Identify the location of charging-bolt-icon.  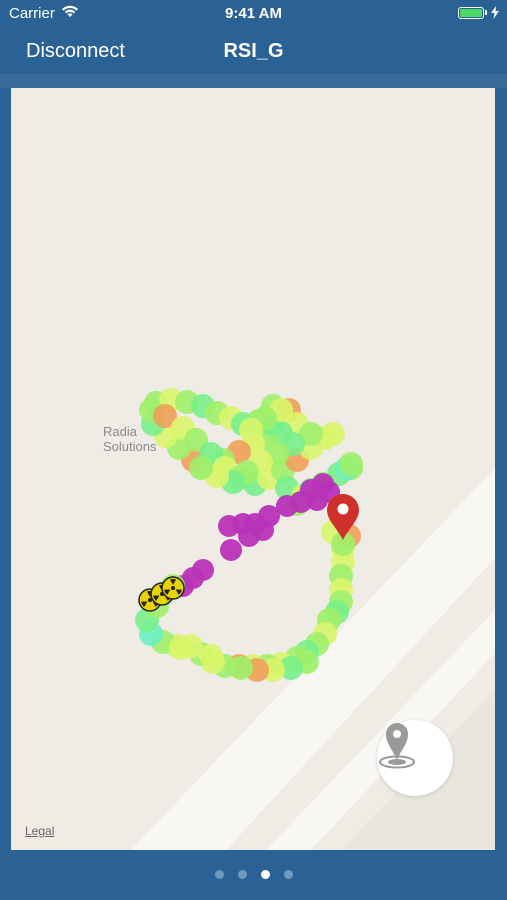
(495, 12).